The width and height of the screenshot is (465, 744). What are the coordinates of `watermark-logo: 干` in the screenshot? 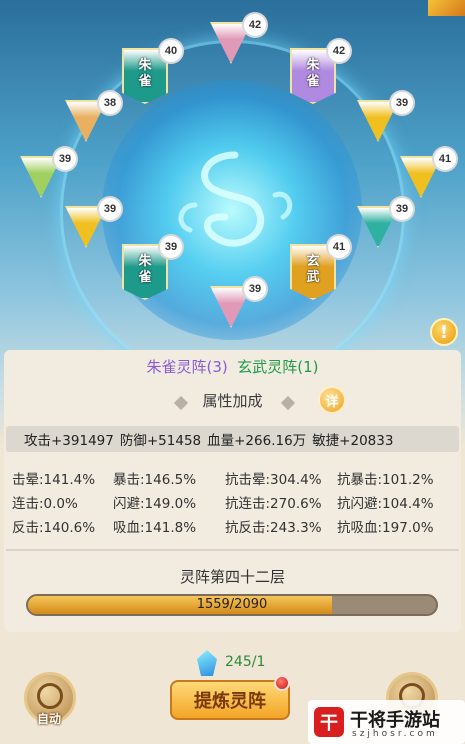 It's located at (329, 722).